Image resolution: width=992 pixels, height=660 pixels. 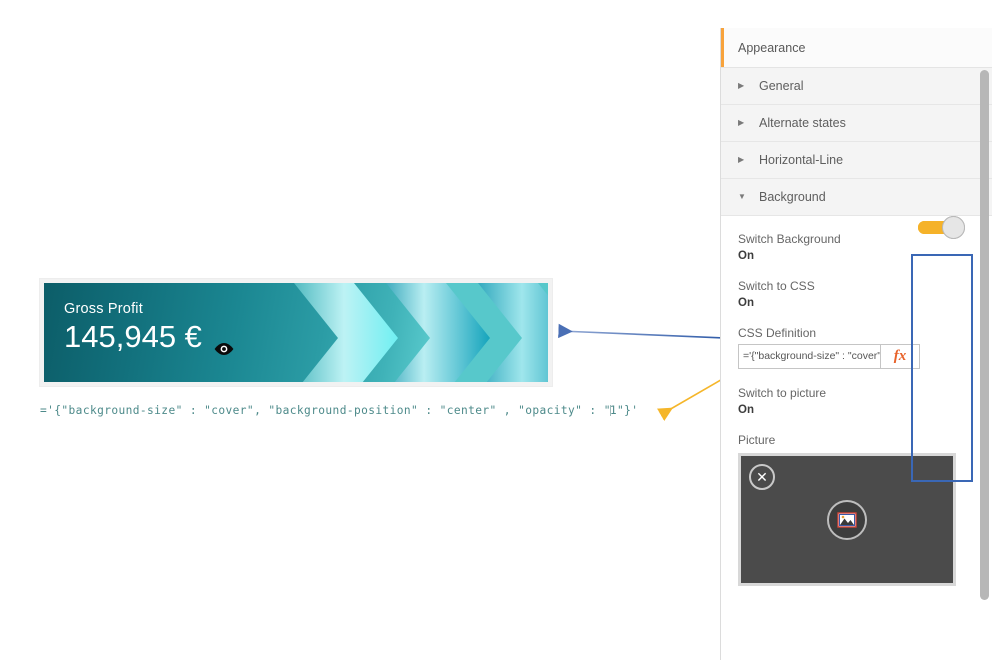 I want to click on switch-to-css-state: On, so click(x=746, y=303).